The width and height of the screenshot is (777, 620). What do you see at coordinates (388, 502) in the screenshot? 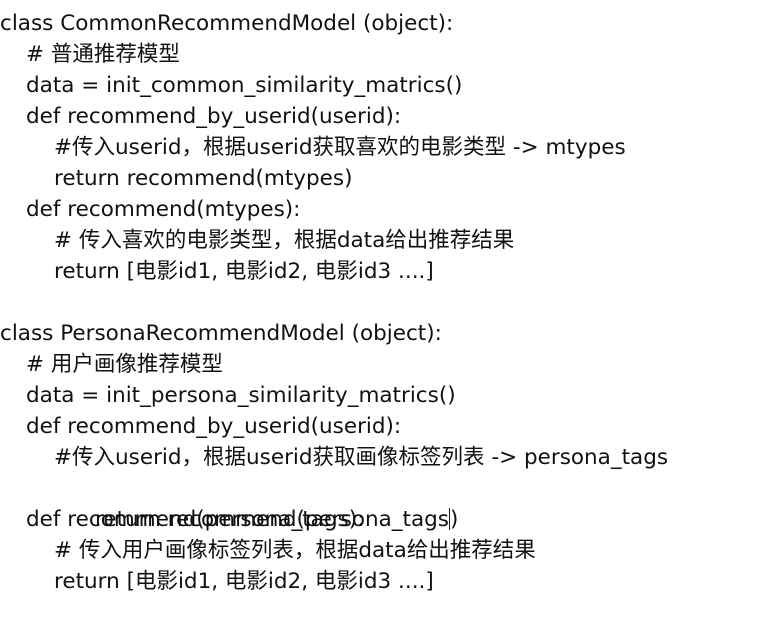
I see `code-line-with-cursor: return recommend(persona_tags)` at bounding box center [388, 502].